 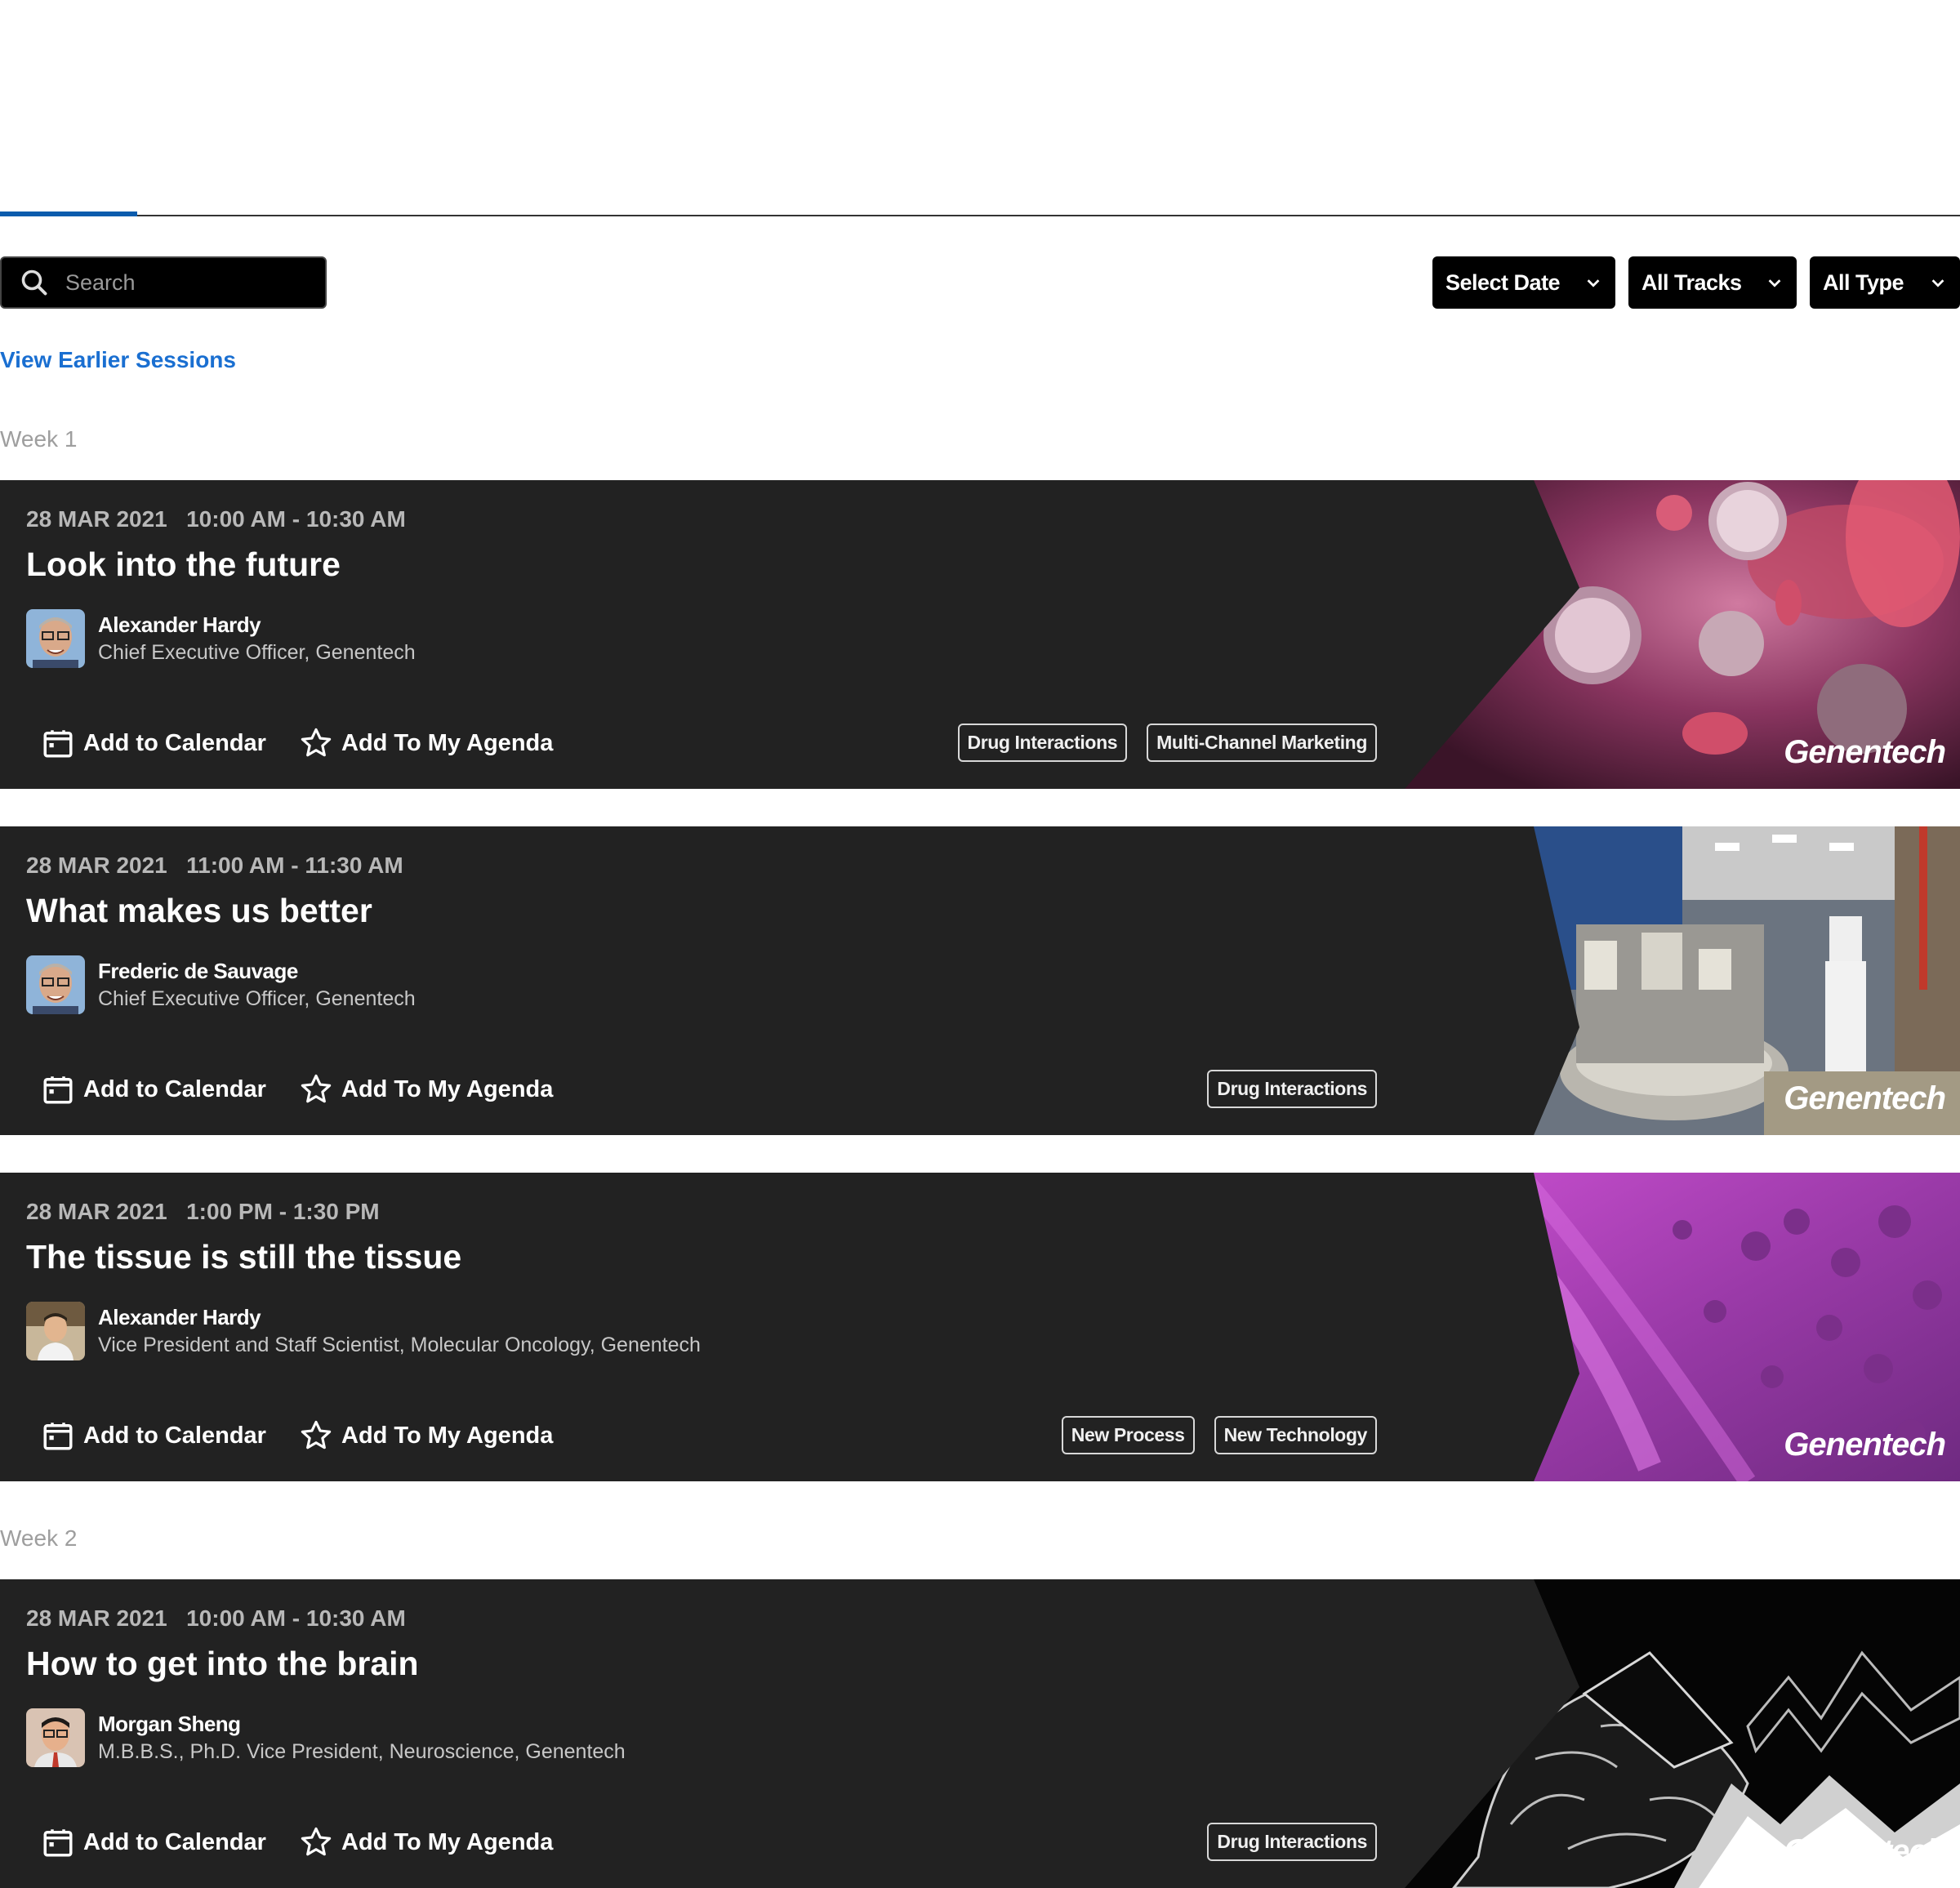 What do you see at coordinates (198, 972) in the screenshot?
I see `speaker-name: Frederic de Sauvage` at bounding box center [198, 972].